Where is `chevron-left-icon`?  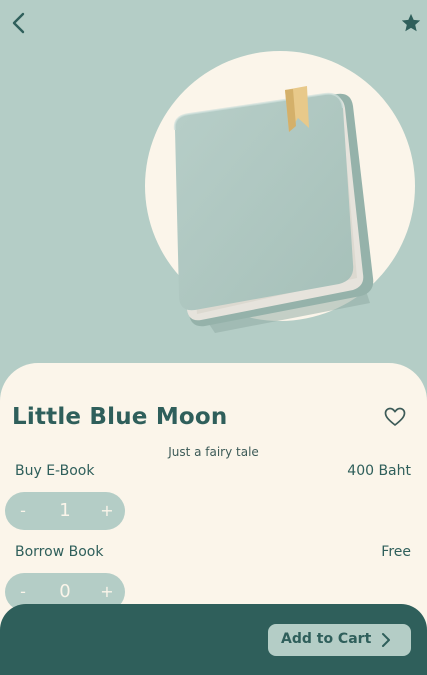 chevron-left-icon is located at coordinates (18, 23).